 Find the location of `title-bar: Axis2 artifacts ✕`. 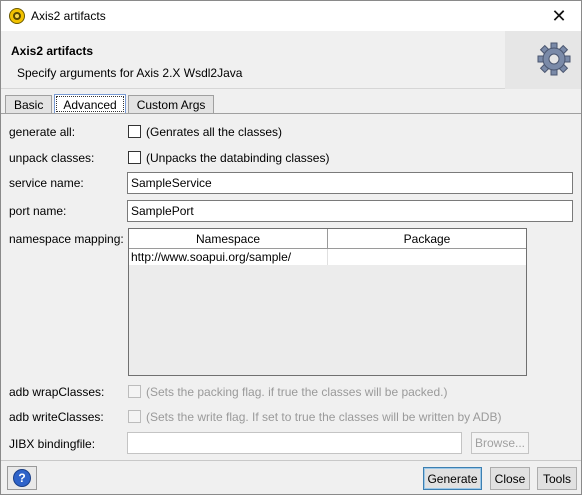

title-bar: Axis2 artifacts ✕ is located at coordinates (291, 16).